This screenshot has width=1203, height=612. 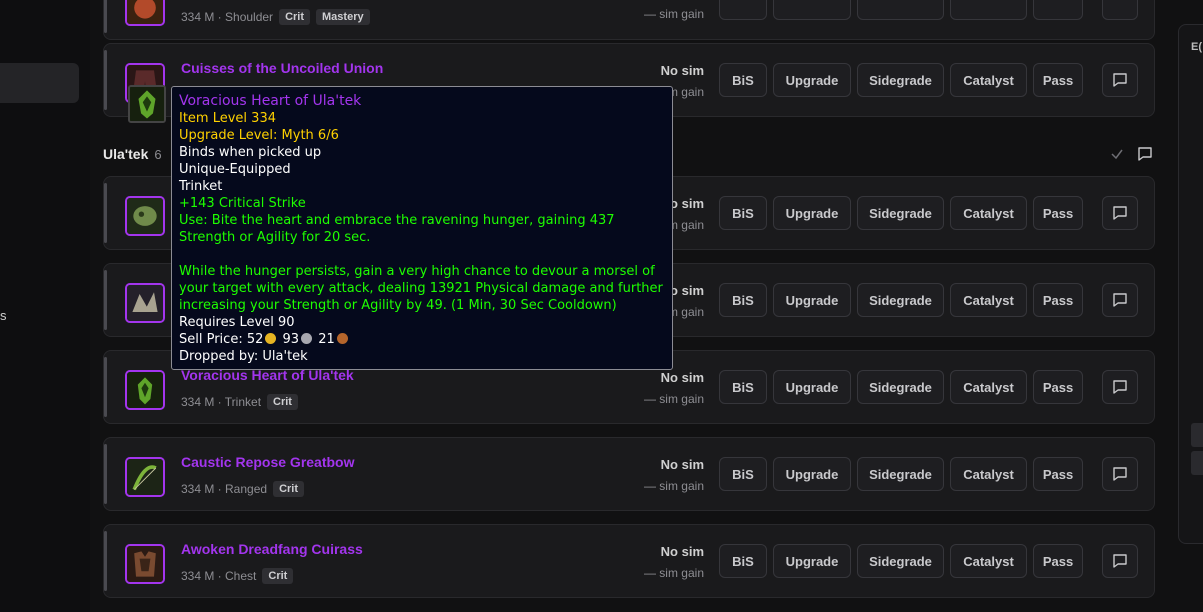 I want to click on sidebar-active-item, so click(x=39, y=83).